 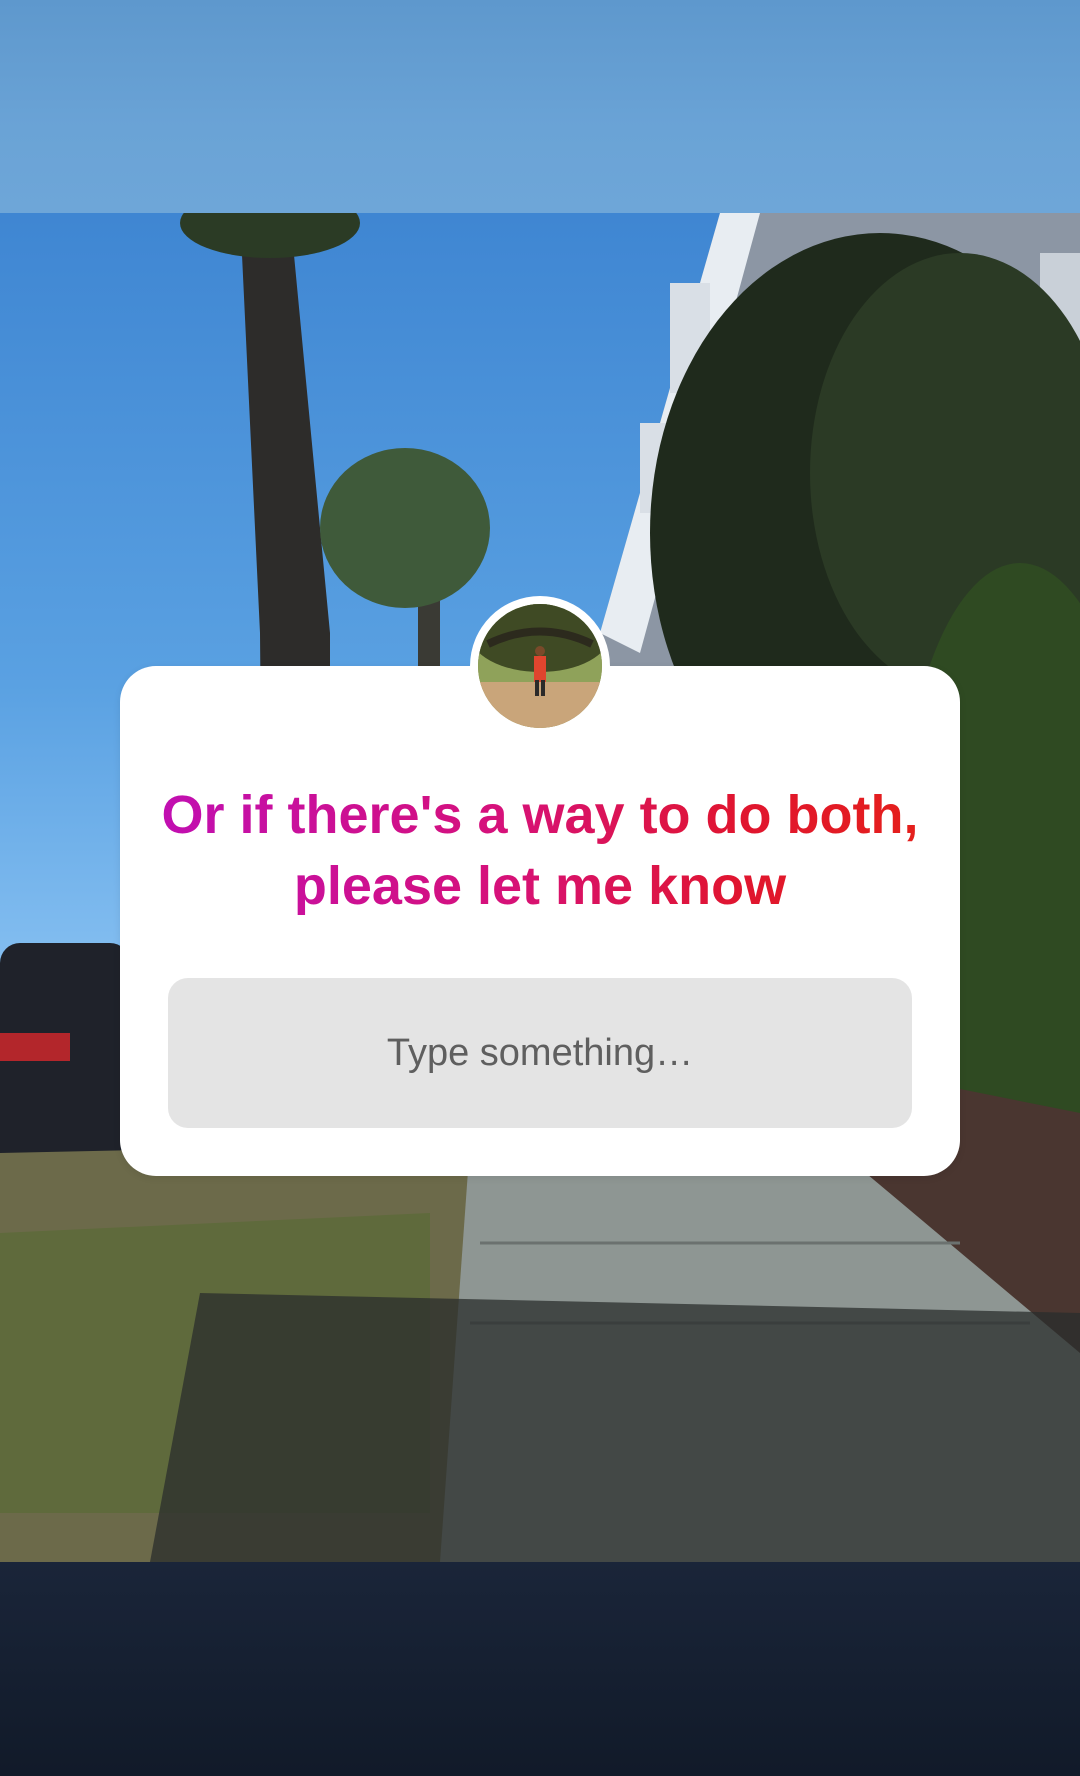 I want to click on top-blurred-background, so click(x=540, y=106).